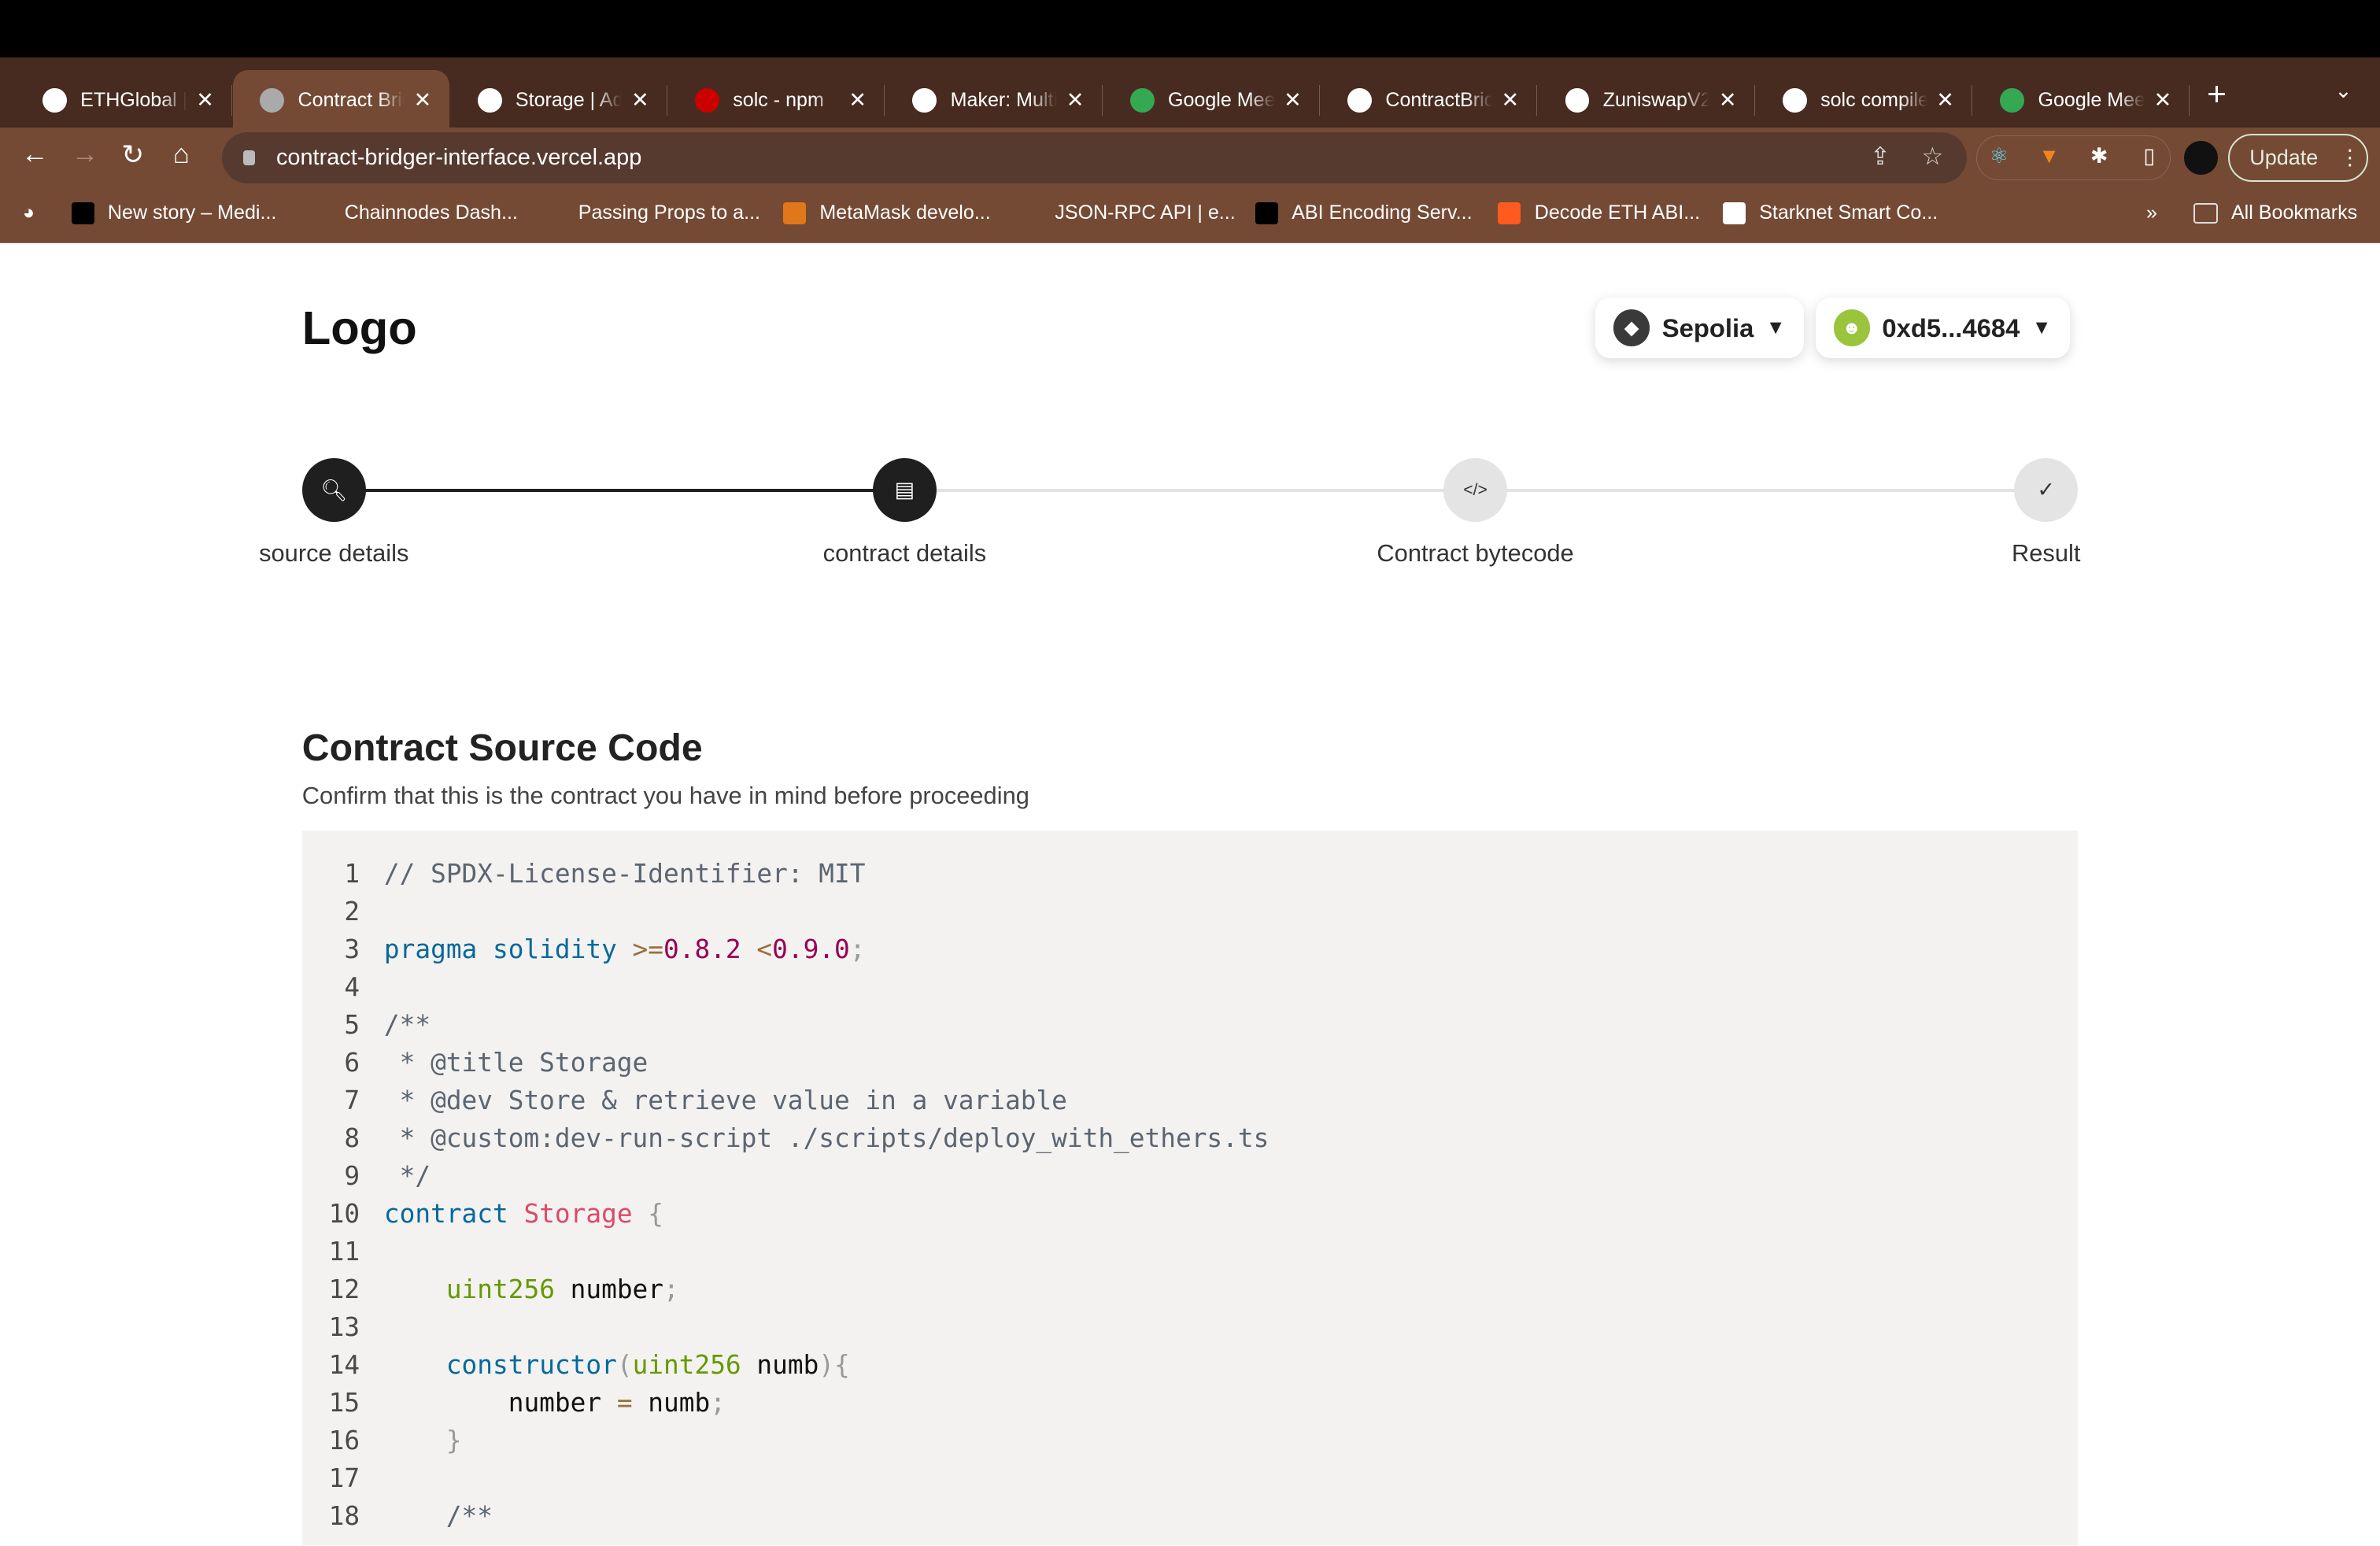 This screenshot has width=2380, height=1546. I want to click on code-line: 12 uint256 number;, so click(1190, 1289).